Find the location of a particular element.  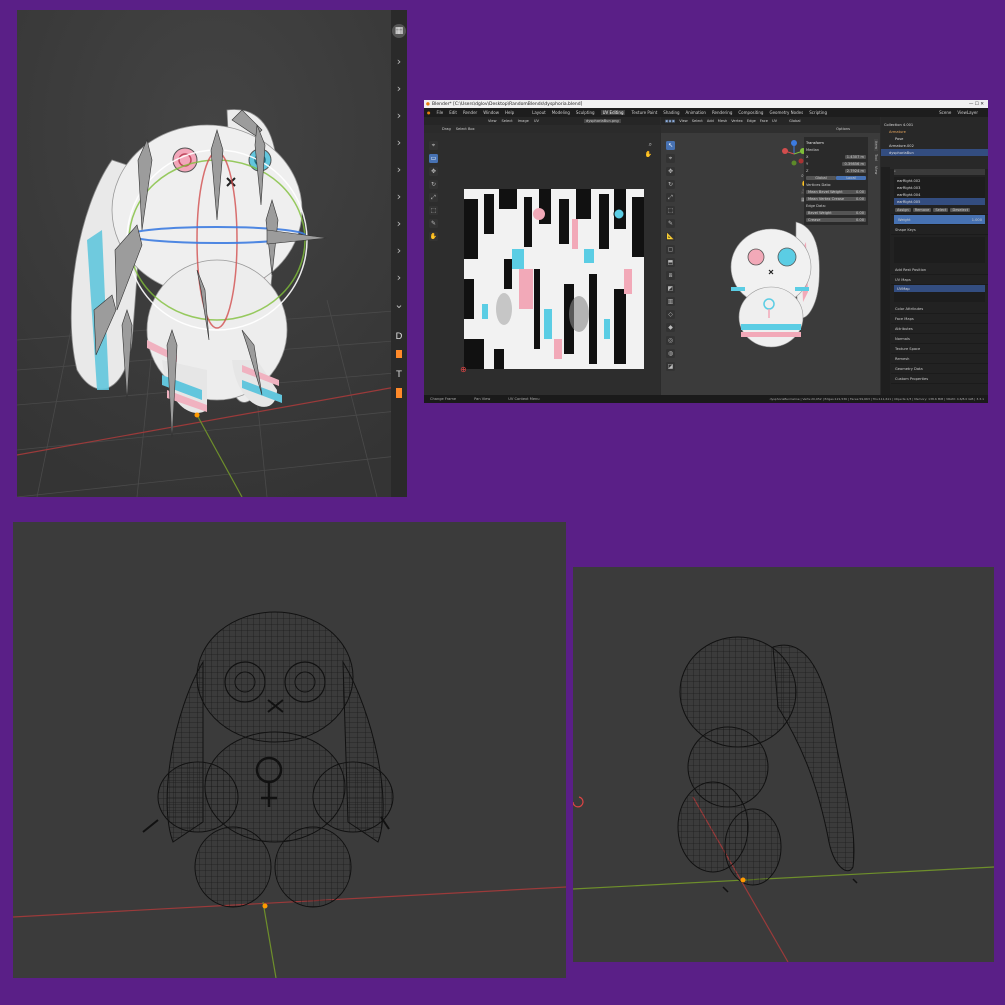

tab-rendering: Rendering is located at coordinates (722, 112).